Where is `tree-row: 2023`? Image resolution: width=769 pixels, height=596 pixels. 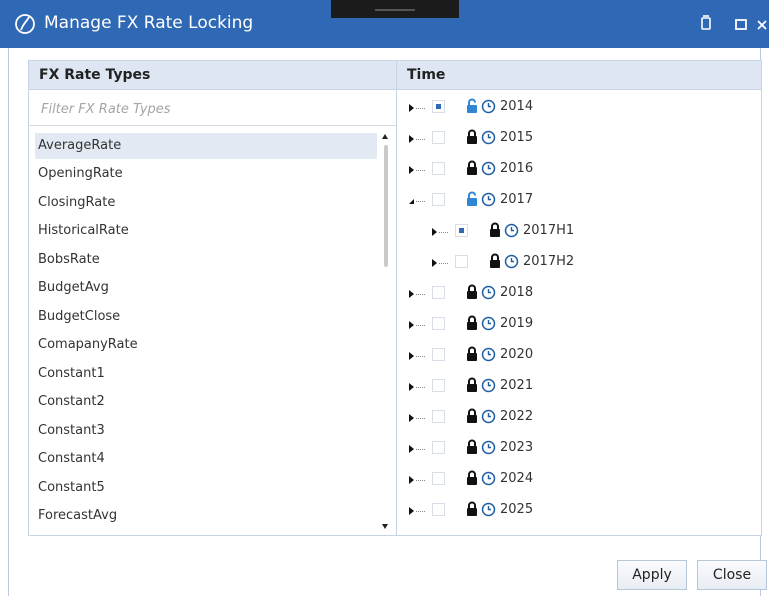 tree-row: 2023 is located at coordinates (562, 449).